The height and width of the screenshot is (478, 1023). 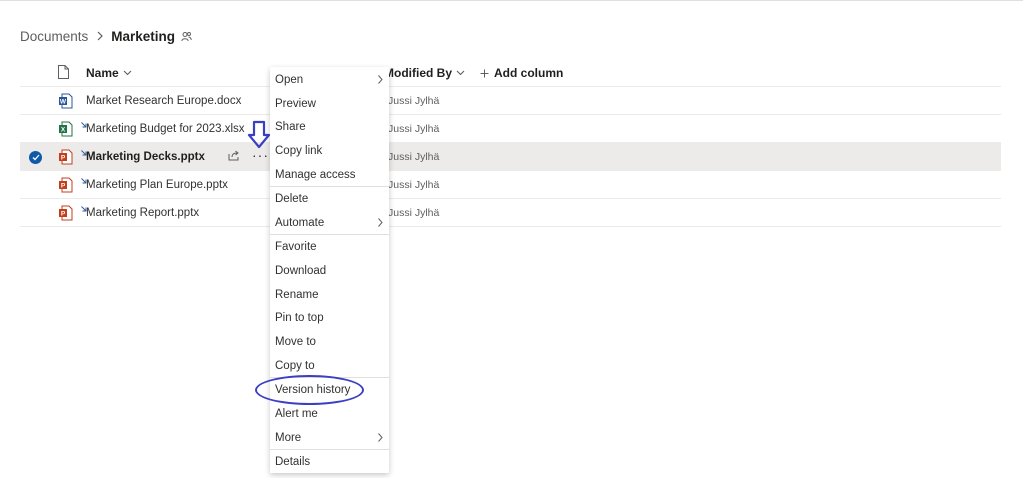 What do you see at coordinates (529, 73) in the screenshot?
I see `add-column-label: Add column` at bounding box center [529, 73].